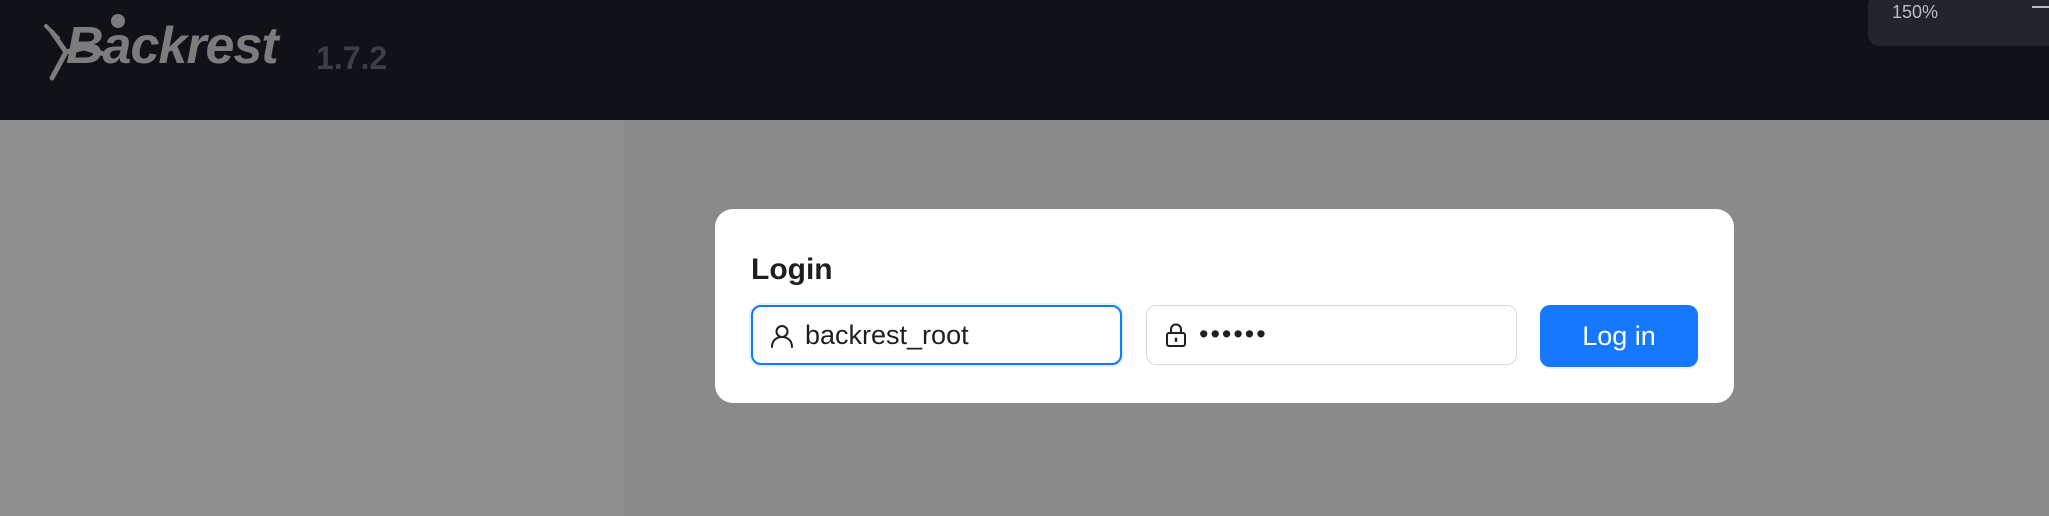  Describe the element at coordinates (1619, 336) in the screenshot. I see `login-button: Log in` at that location.